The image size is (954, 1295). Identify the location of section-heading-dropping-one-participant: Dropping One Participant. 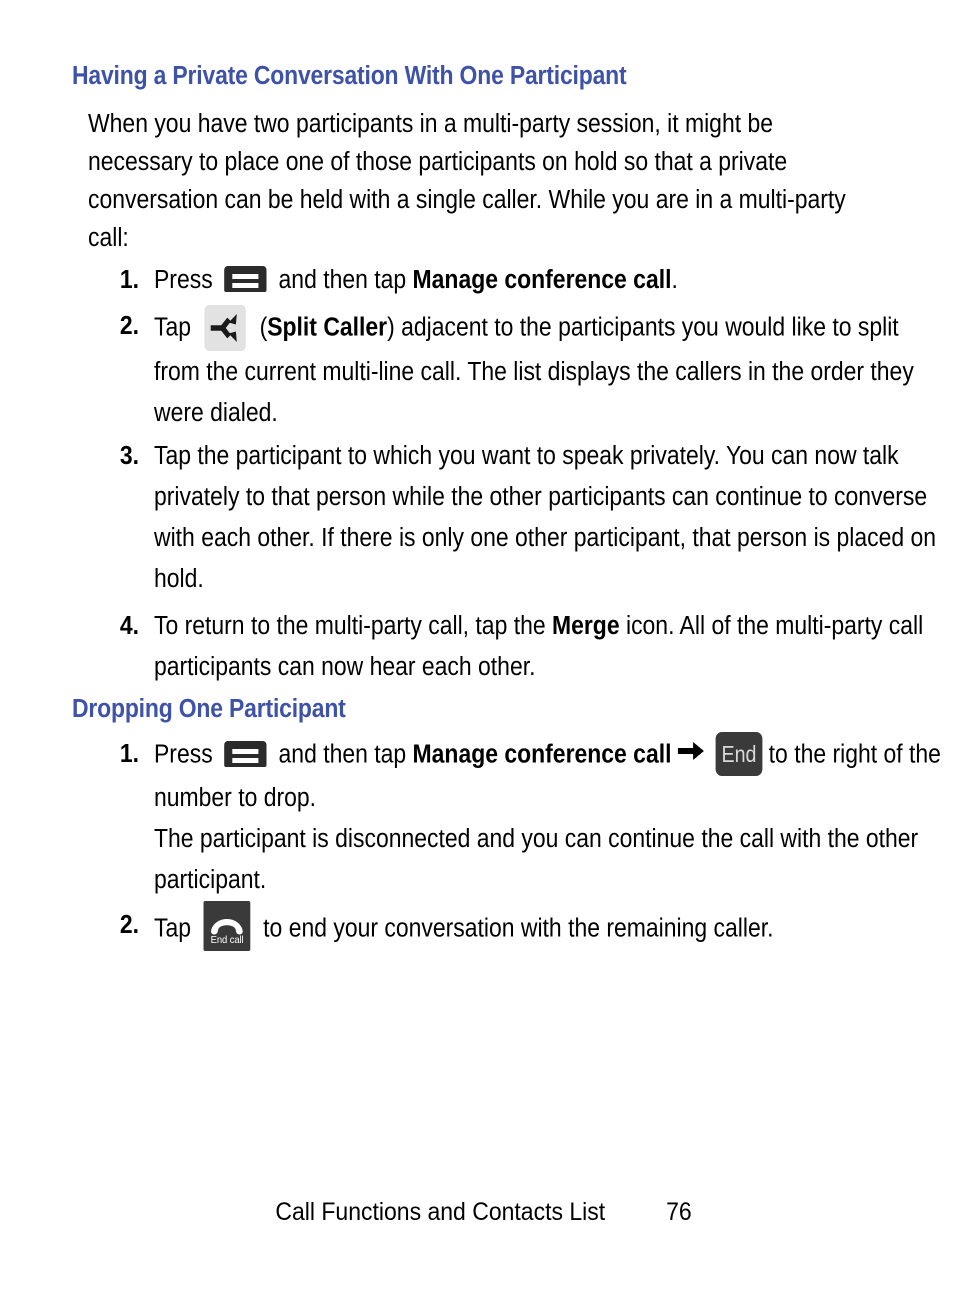
(209, 709).